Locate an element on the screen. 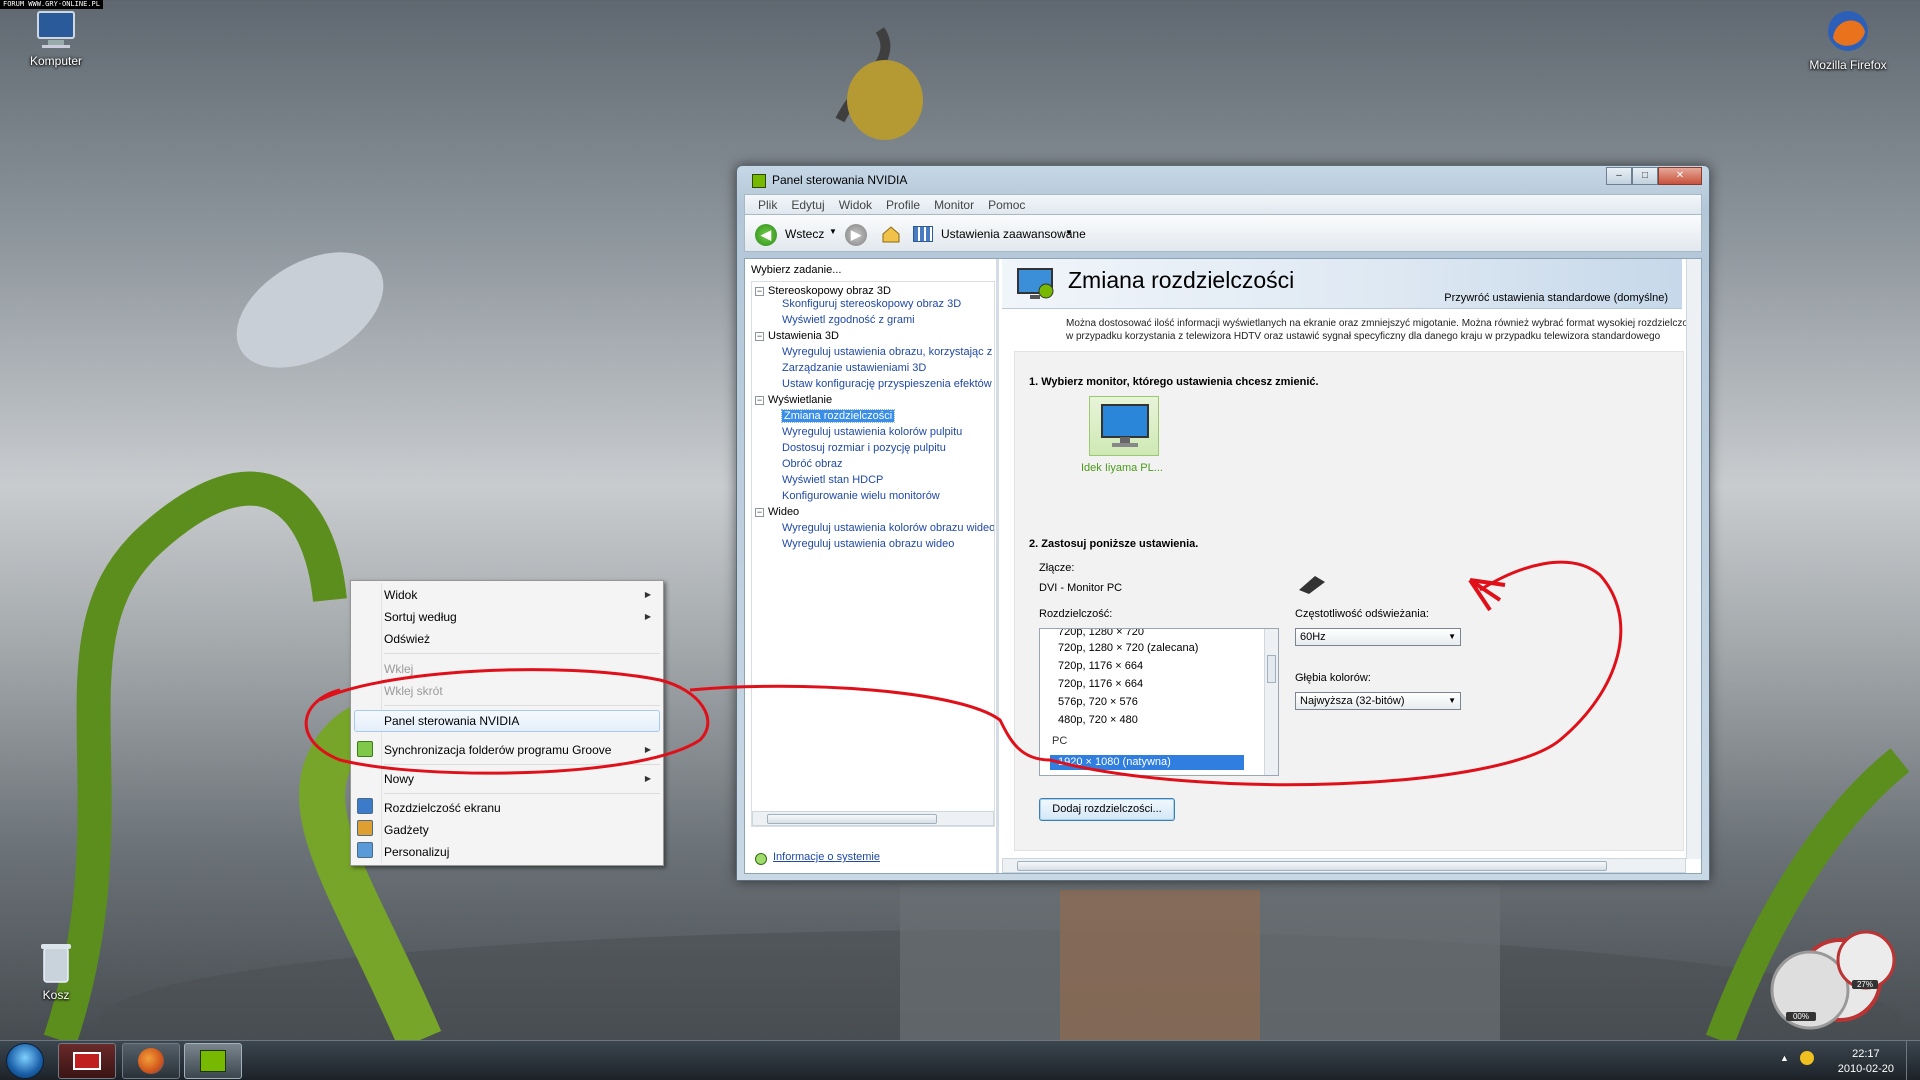 The width and height of the screenshot is (1920, 1080). color-depth-select: Najwyższa (32-bitów) ▼ is located at coordinates (1378, 701).